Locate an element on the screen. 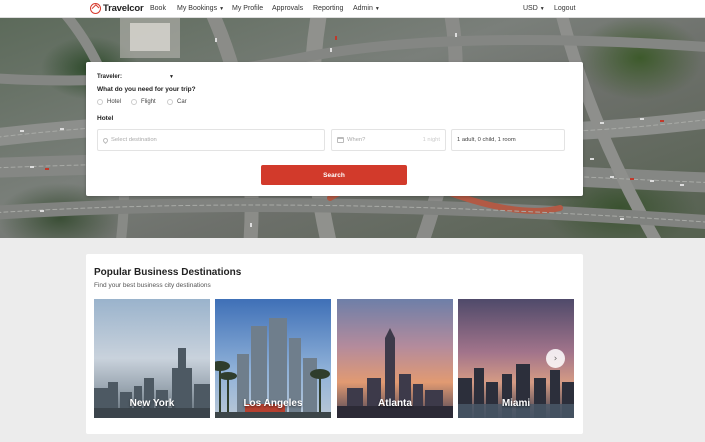  destination-card-los-angeles: Los Angeles is located at coordinates (273, 358).